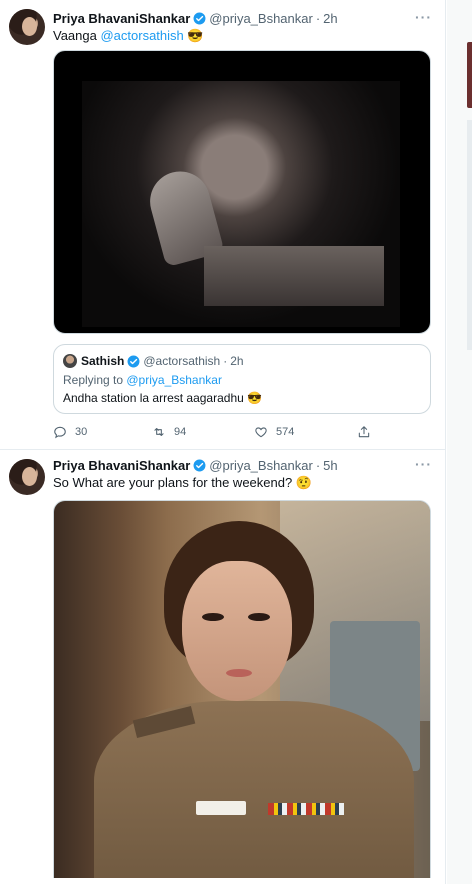 Image resolution: width=472 pixels, height=884 pixels. I want to click on tweet-actions: 30 94 574, so click(218, 432).